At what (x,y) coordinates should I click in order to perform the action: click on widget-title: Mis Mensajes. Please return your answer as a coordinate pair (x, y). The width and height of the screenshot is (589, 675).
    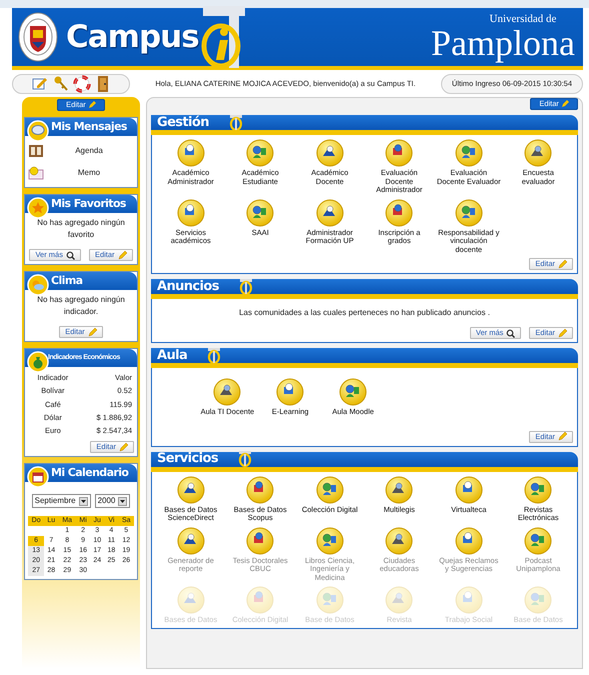
    Looking at the image, I should click on (89, 126).